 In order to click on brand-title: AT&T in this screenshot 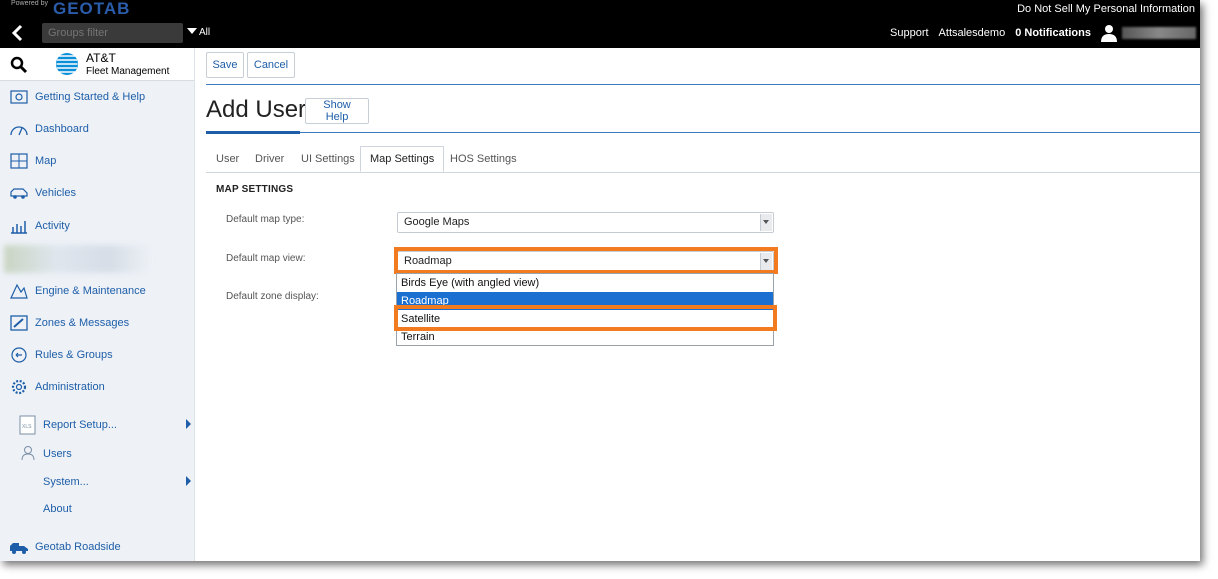, I will do `click(101, 58)`.